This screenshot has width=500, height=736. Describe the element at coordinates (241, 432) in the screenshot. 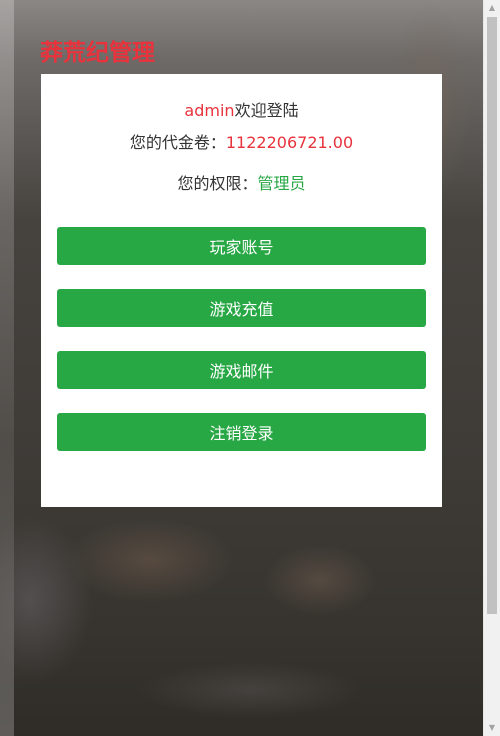

I see `logout-button: 注销登录` at that location.